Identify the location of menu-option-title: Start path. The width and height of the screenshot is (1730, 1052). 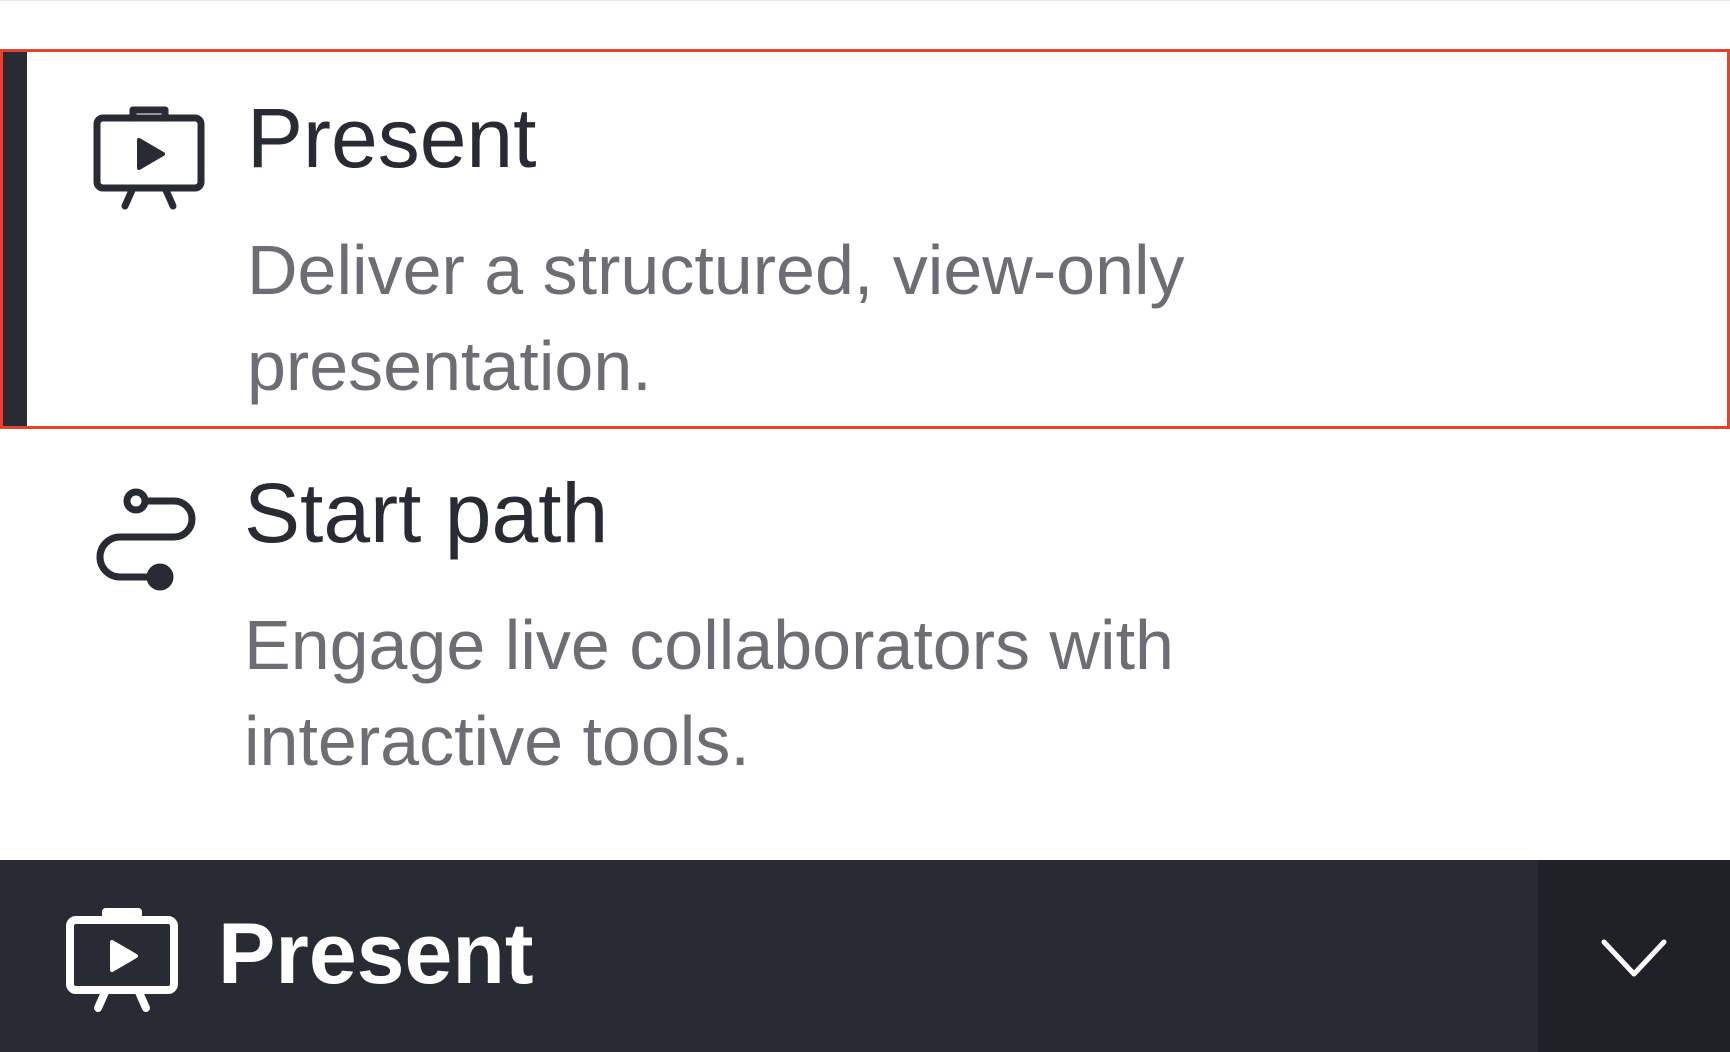
(426, 513).